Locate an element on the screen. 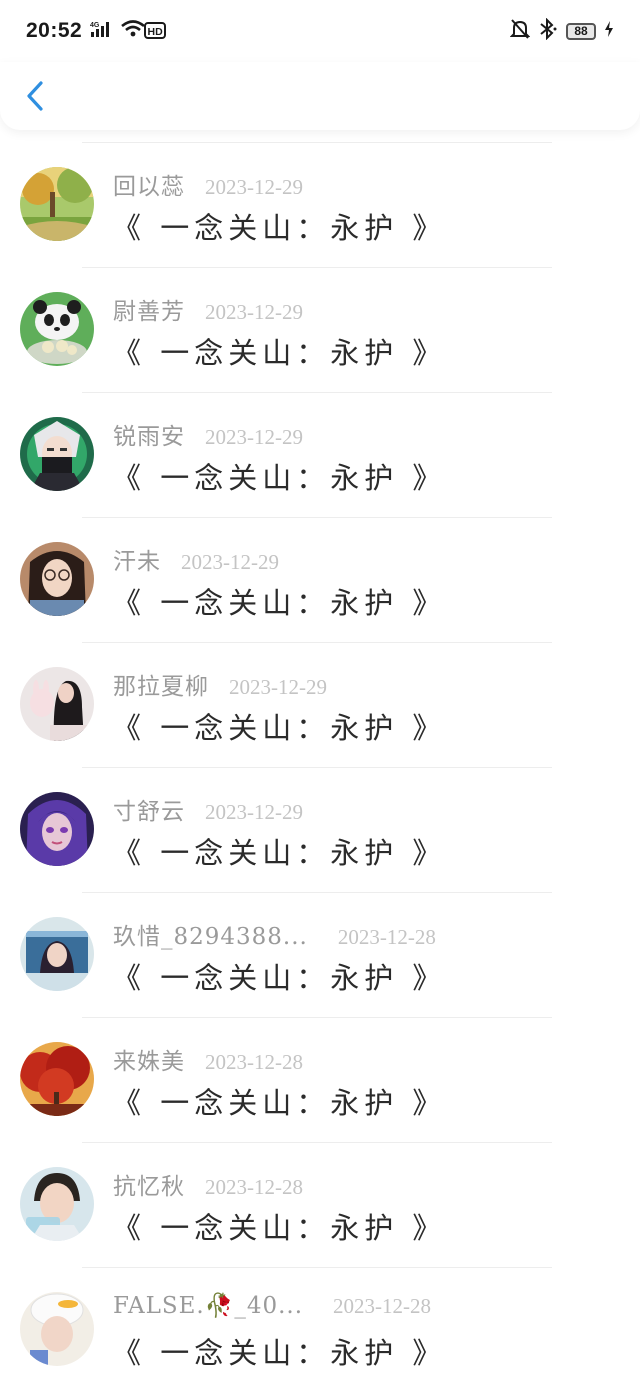 Image resolution: width=640 pixels, height=1392 pixels. list-item: 尉善芳 2023-12-29 《 一念关山：永护 》 is located at coordinates (320, 330).